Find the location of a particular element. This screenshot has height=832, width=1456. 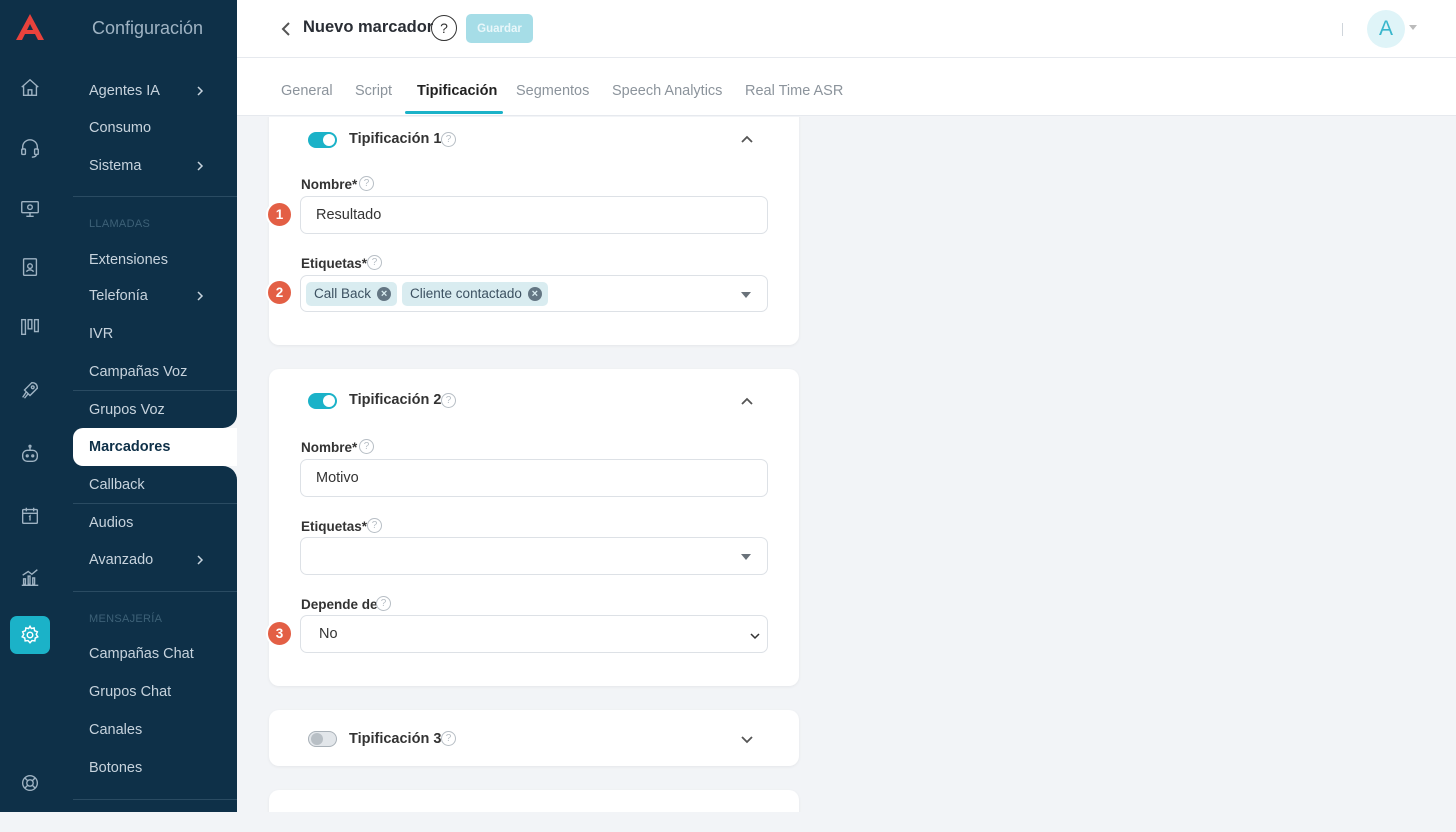

tipificacion-1-toggle is located at coordinates (322, 140).